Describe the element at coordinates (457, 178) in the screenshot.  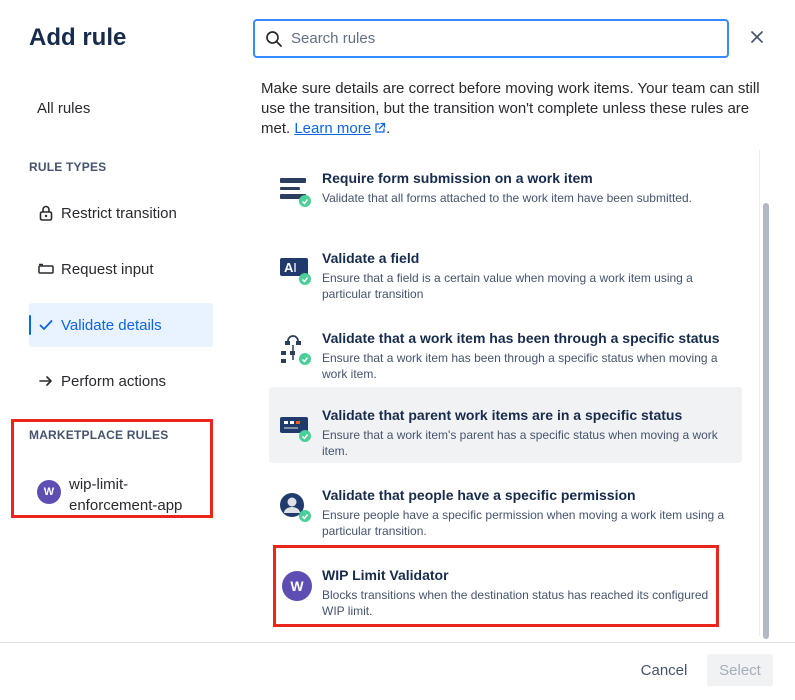
I see `rule-title: Require form submission on a work item` at that location.